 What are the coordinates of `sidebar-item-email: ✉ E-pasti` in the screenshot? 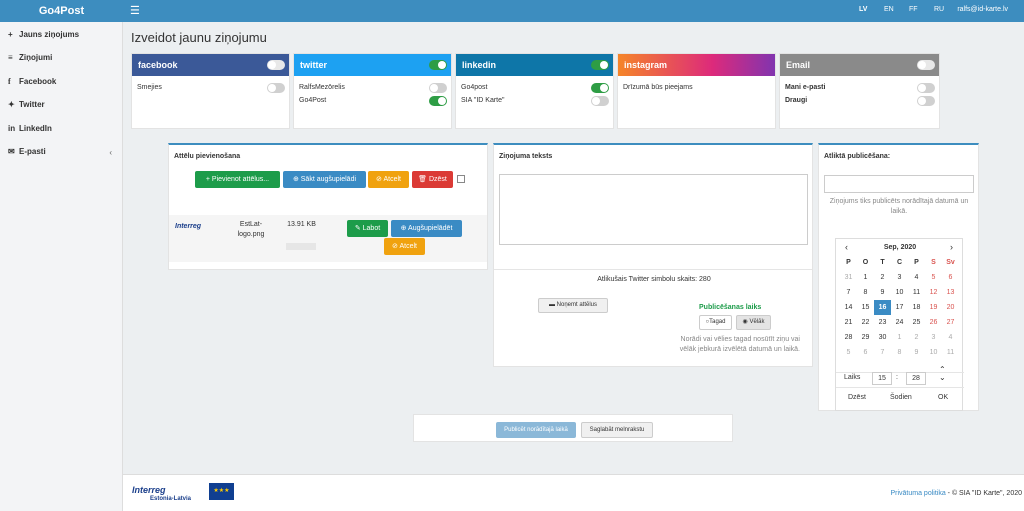 It's located at (27, 151).